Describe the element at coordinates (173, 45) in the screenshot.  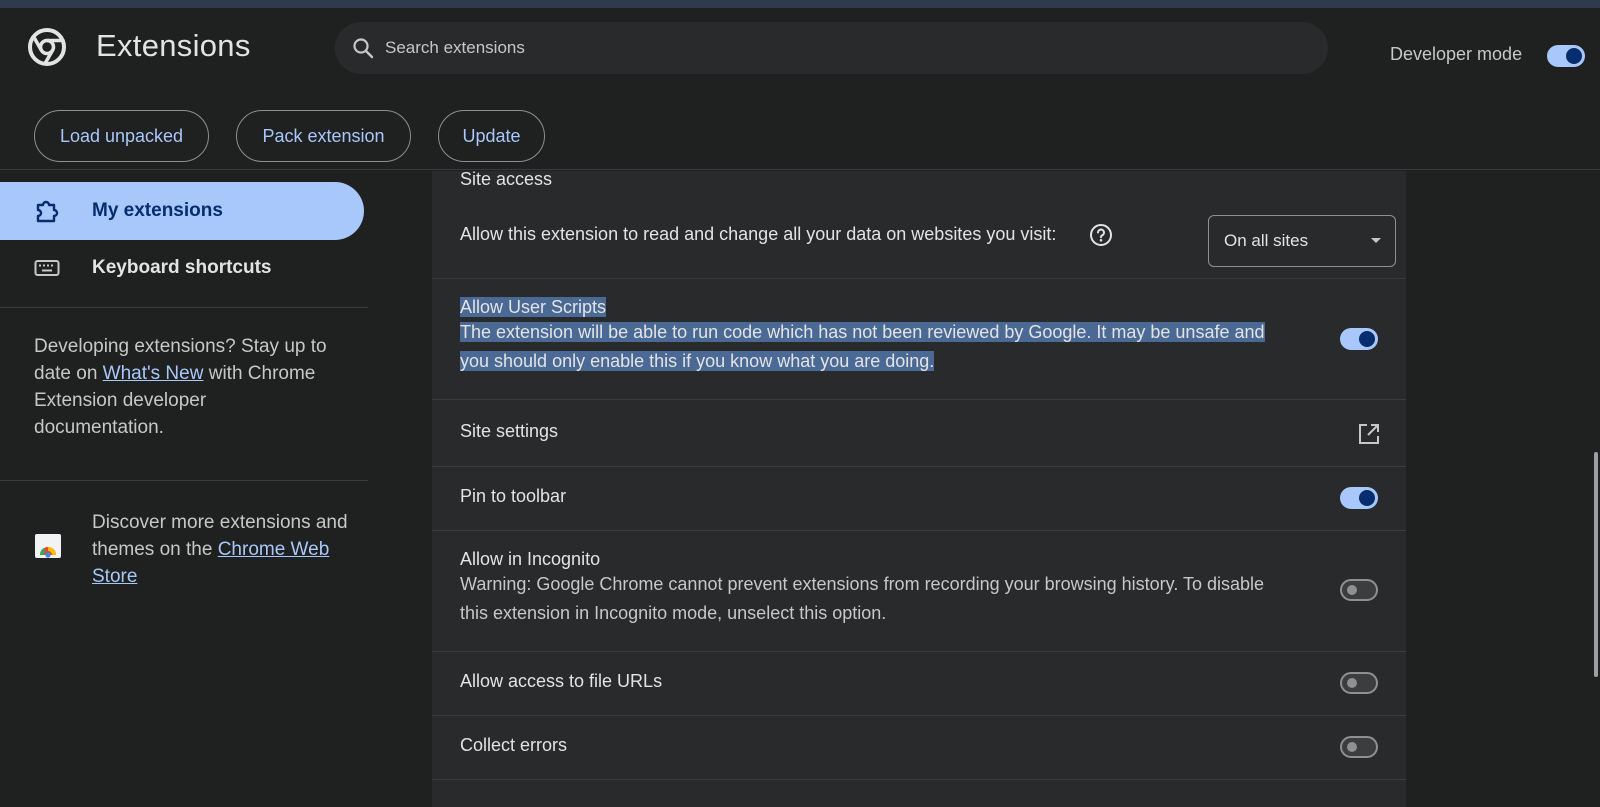
I see `page-title: Extensions` at that location.